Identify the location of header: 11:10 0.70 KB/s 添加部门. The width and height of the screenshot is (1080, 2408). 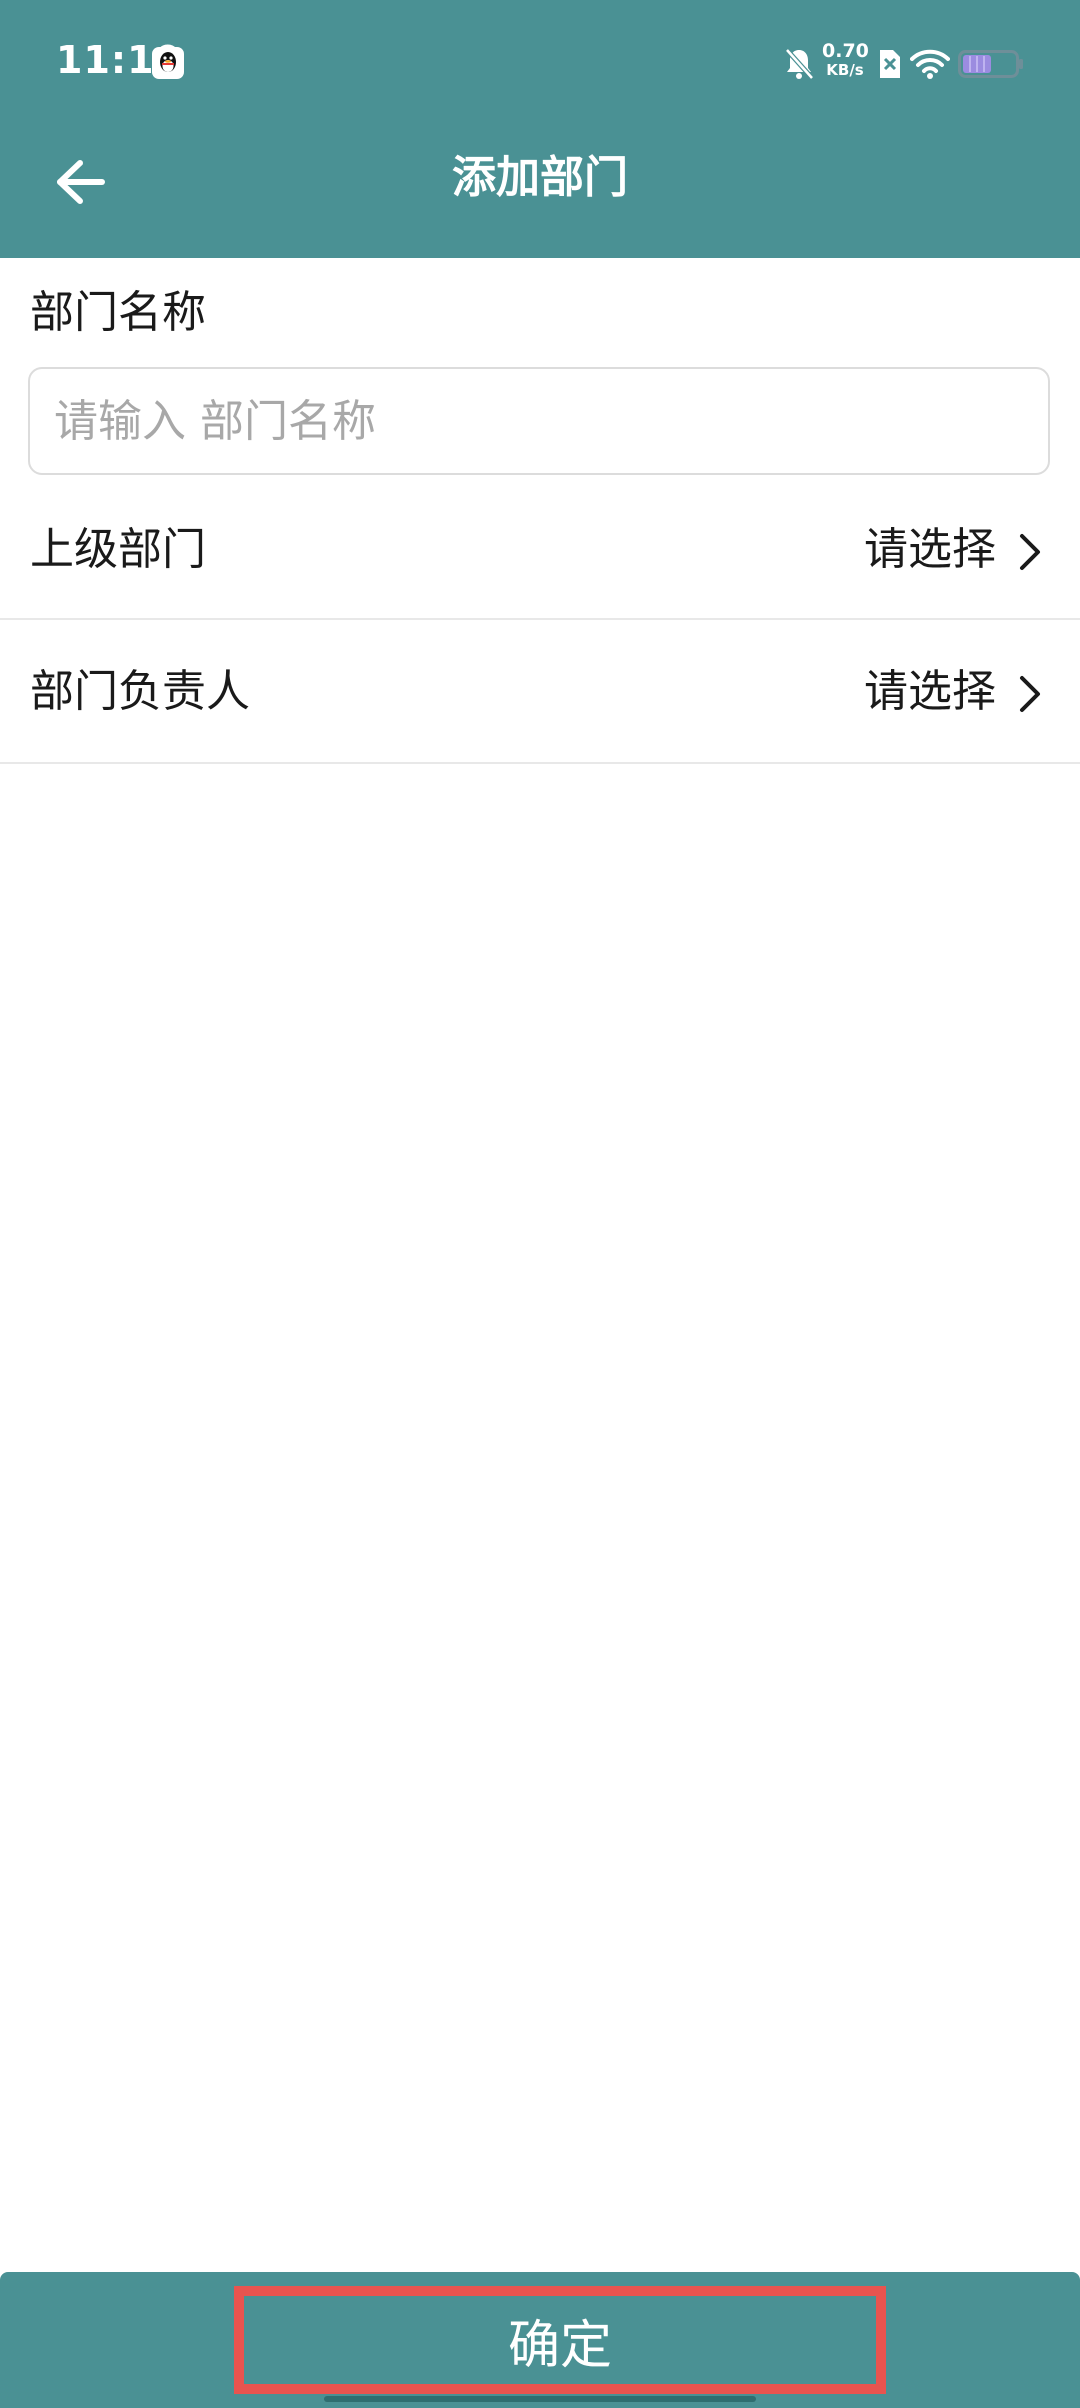
(540, 129).